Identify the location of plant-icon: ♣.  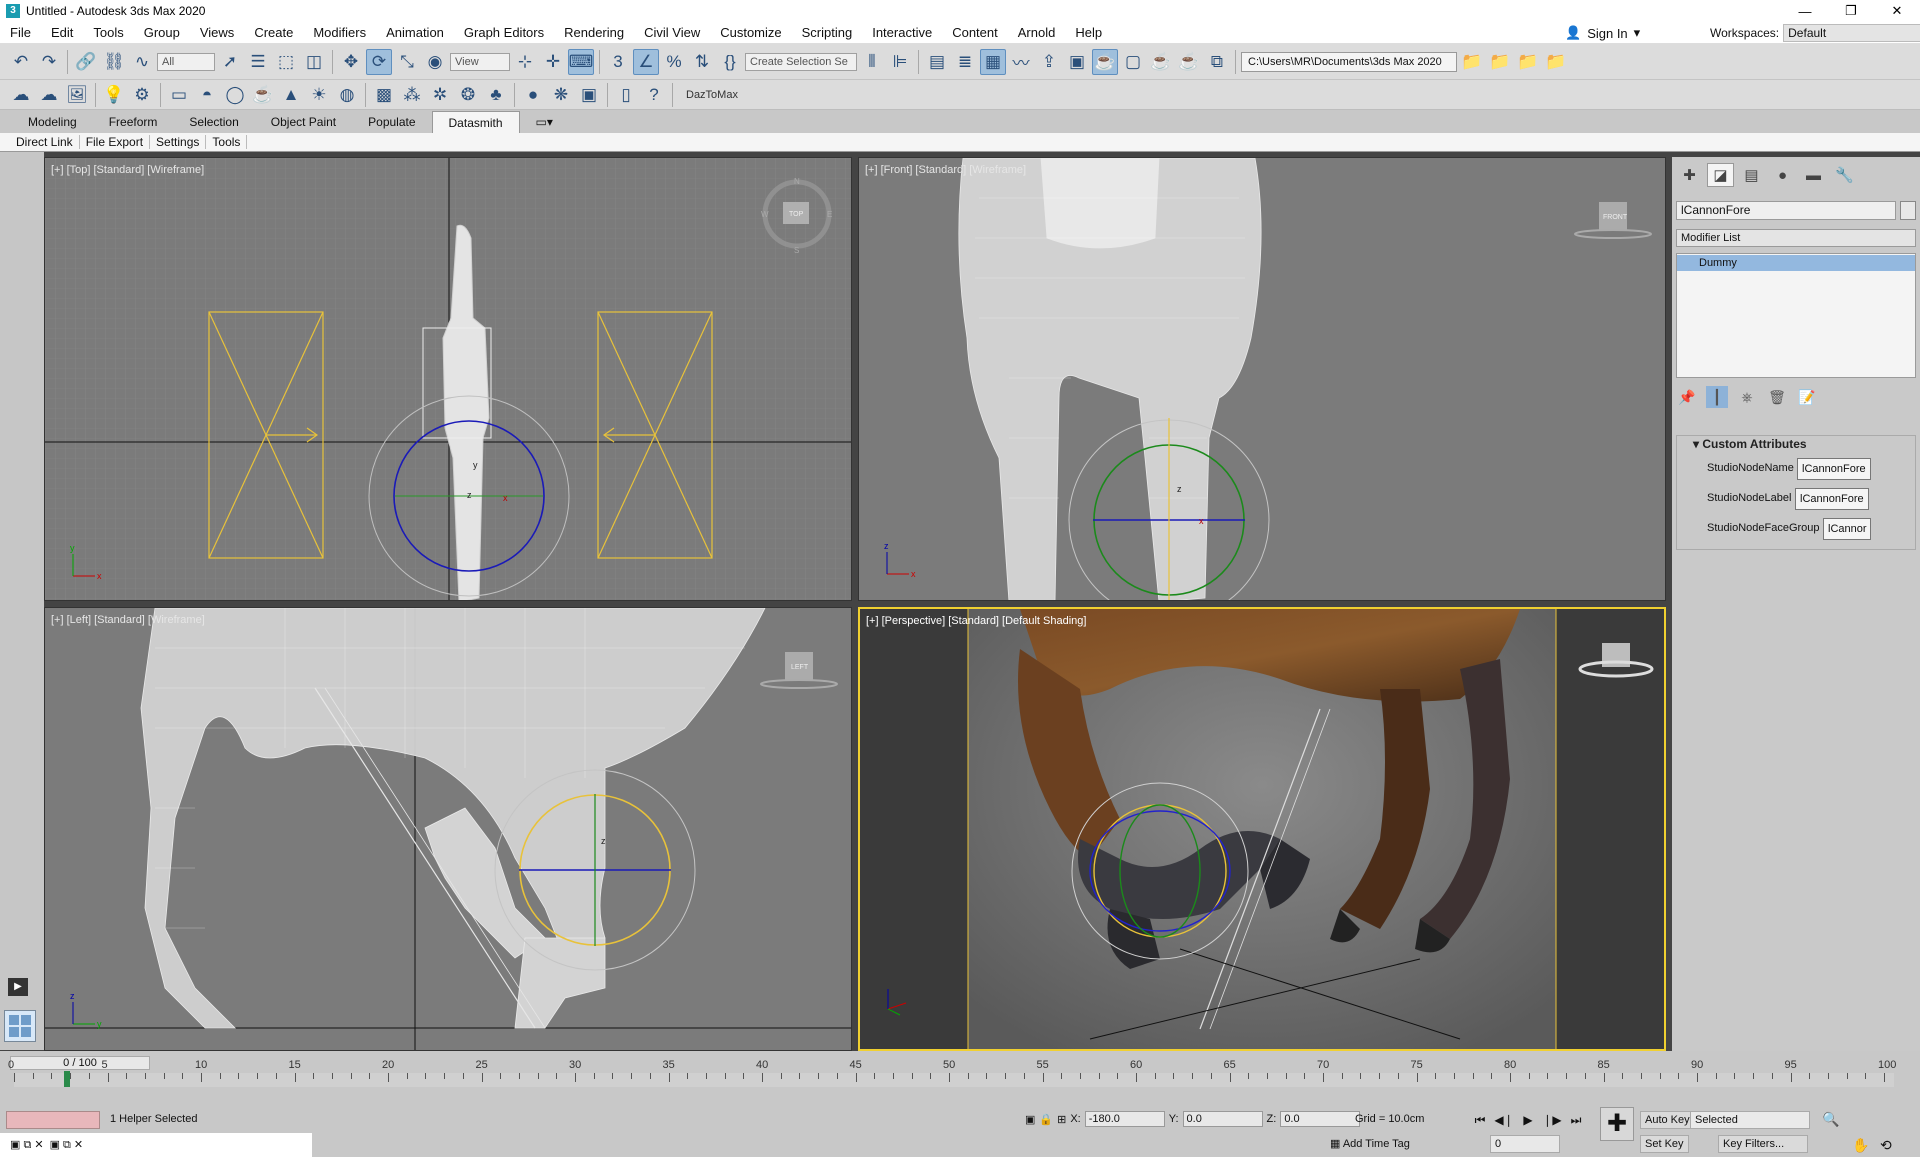
(496, 95).